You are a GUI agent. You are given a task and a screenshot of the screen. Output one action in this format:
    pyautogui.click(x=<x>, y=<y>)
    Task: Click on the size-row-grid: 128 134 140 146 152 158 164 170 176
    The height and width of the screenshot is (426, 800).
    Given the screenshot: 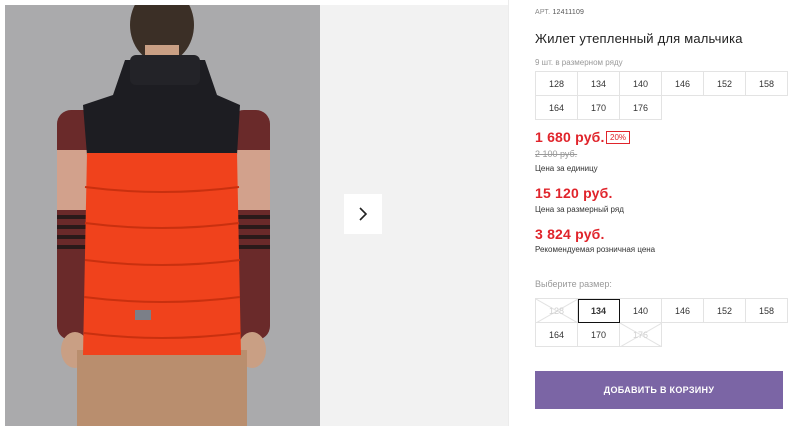 What is the action you would take?
    pyautogui.click(x=661, y=95)
    